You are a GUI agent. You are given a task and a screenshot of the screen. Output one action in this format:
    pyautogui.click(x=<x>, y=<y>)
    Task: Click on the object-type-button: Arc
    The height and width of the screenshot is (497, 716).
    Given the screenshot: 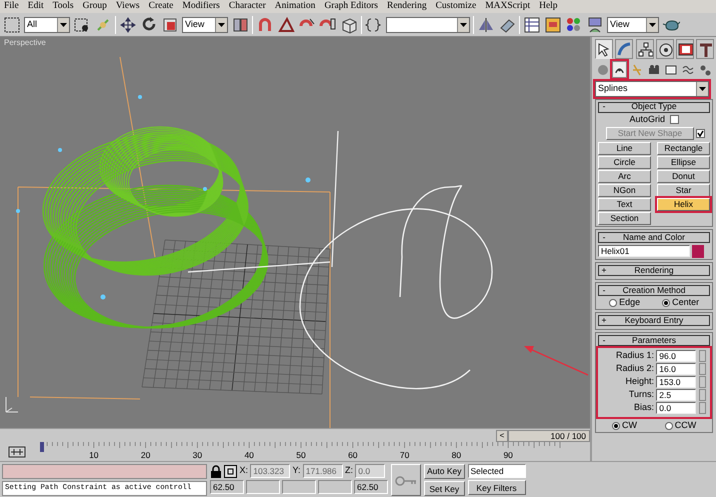 What is the action you would take?
    pyautogui.click(x=624, y=176)
    